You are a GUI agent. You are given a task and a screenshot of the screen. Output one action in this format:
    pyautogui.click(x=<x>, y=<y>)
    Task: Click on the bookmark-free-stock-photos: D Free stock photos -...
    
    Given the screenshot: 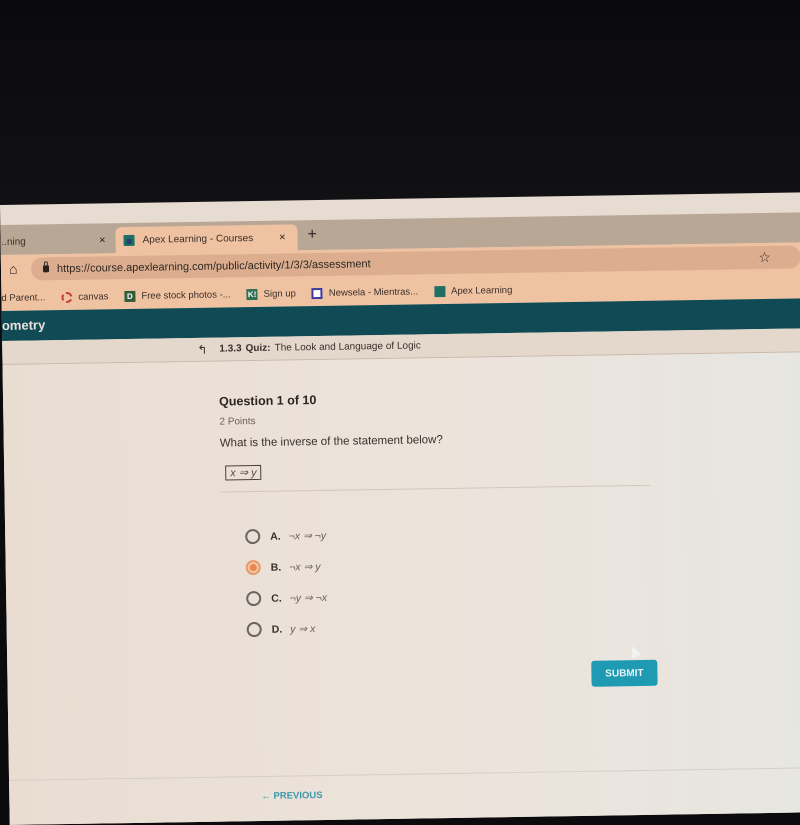 What is the action you would take?
    pyautogui.click(x=177, y=295)
    